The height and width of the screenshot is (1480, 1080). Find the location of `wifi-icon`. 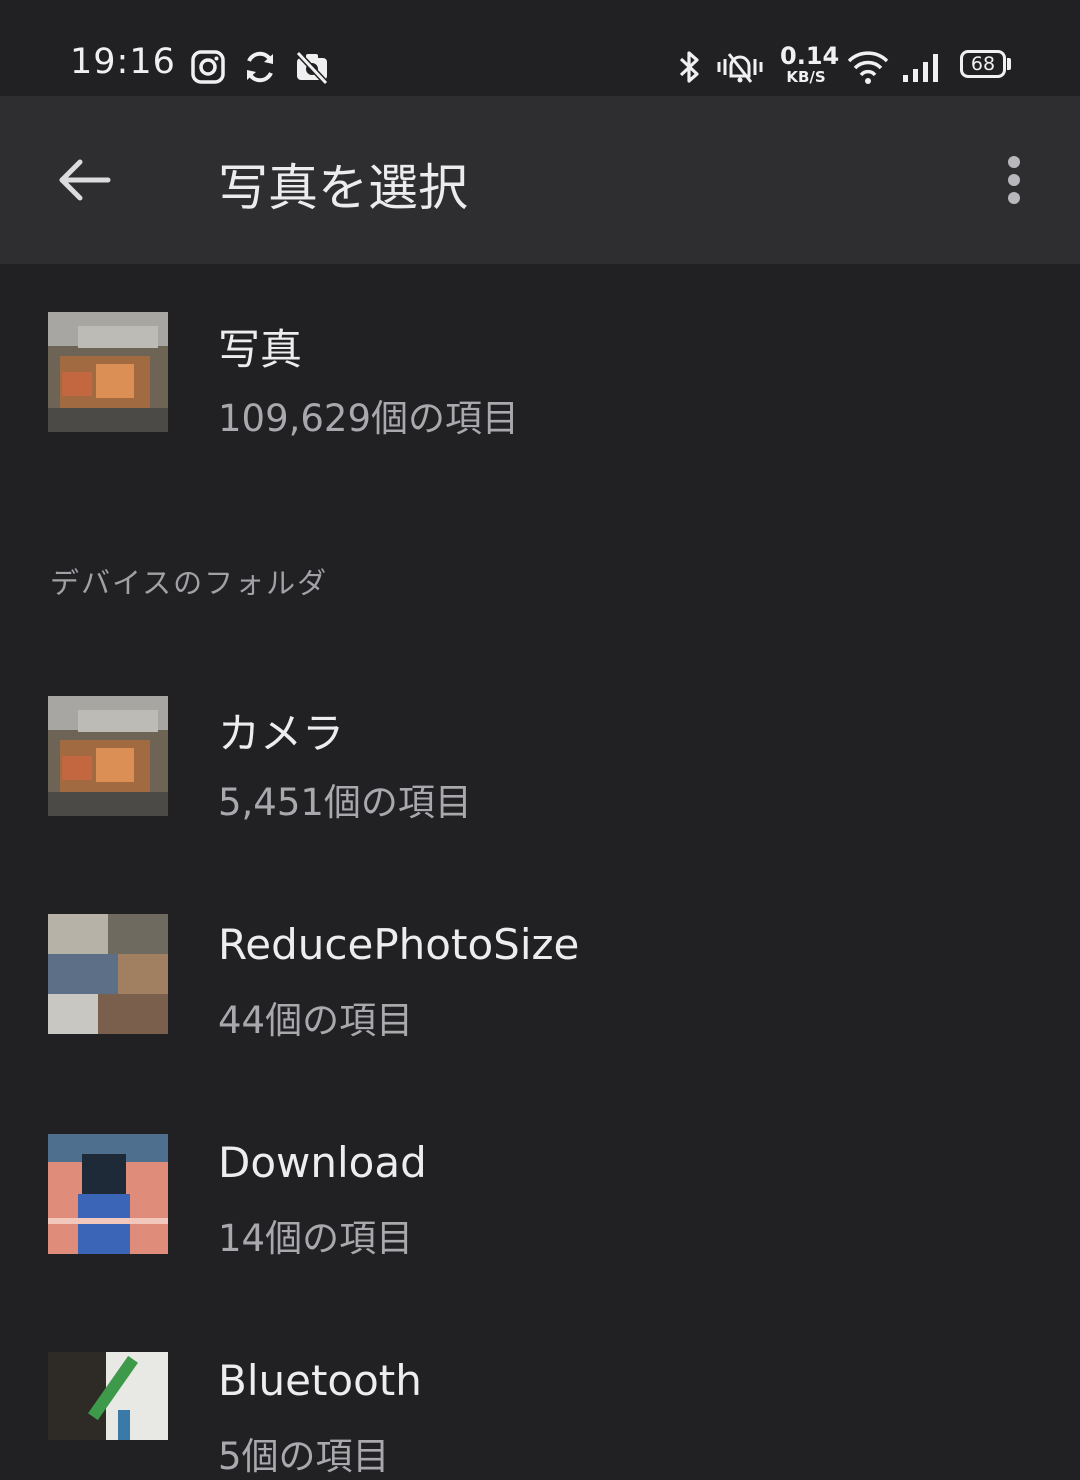

wifi-icon is located at coordinates (868, 67).